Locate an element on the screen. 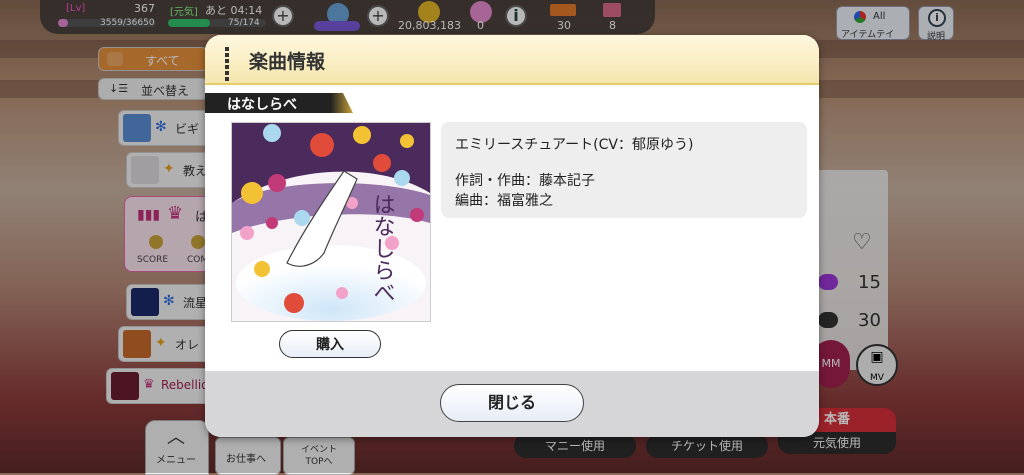 The image size is (1024, 475). jacket-calligraphy: はなしらべ is located at coordinates (382, 248).